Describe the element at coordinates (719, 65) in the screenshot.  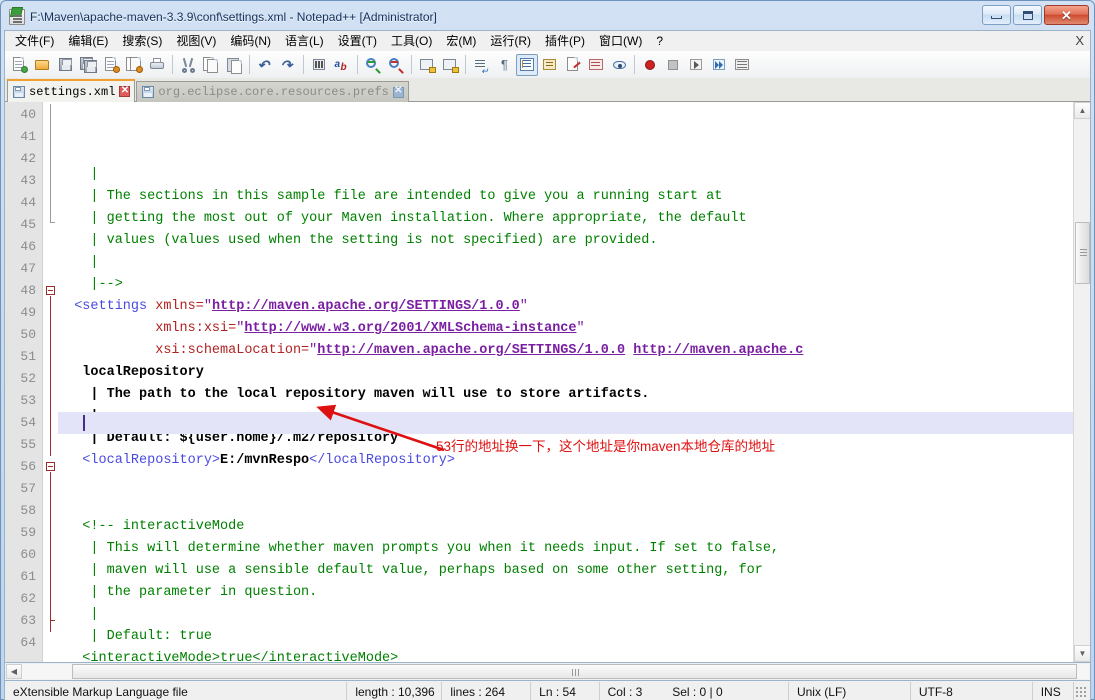
I see `macro-play-multiple-button` at that location.